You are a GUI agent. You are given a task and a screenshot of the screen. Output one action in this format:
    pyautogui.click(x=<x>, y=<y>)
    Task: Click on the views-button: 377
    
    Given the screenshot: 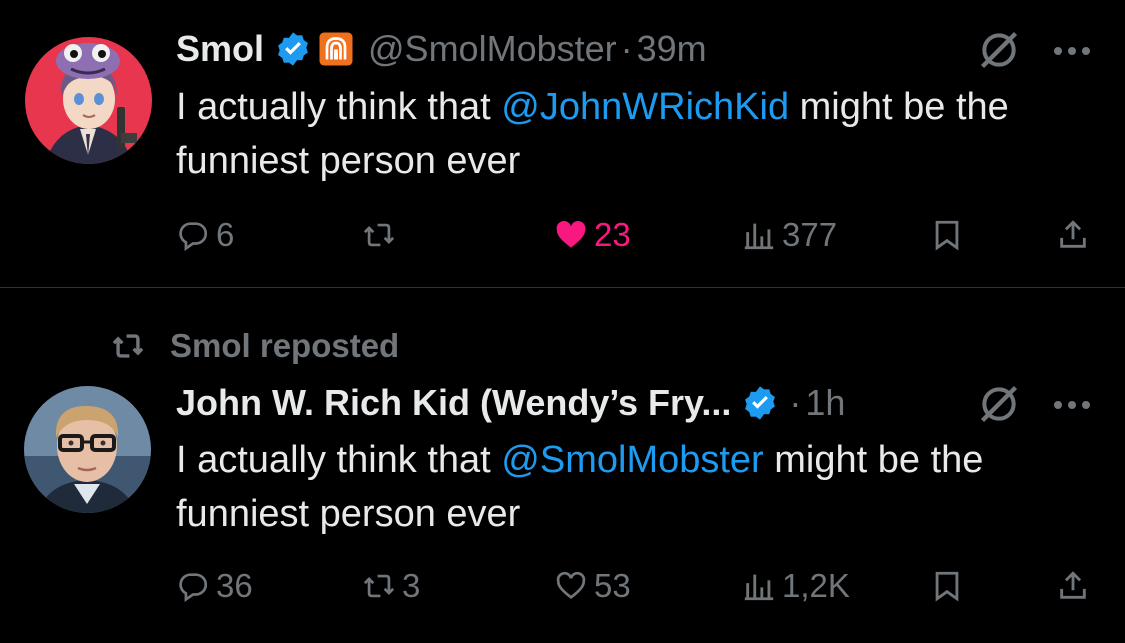 What is the action you would take?
    pyautogui.click(x=789, y=235)
    